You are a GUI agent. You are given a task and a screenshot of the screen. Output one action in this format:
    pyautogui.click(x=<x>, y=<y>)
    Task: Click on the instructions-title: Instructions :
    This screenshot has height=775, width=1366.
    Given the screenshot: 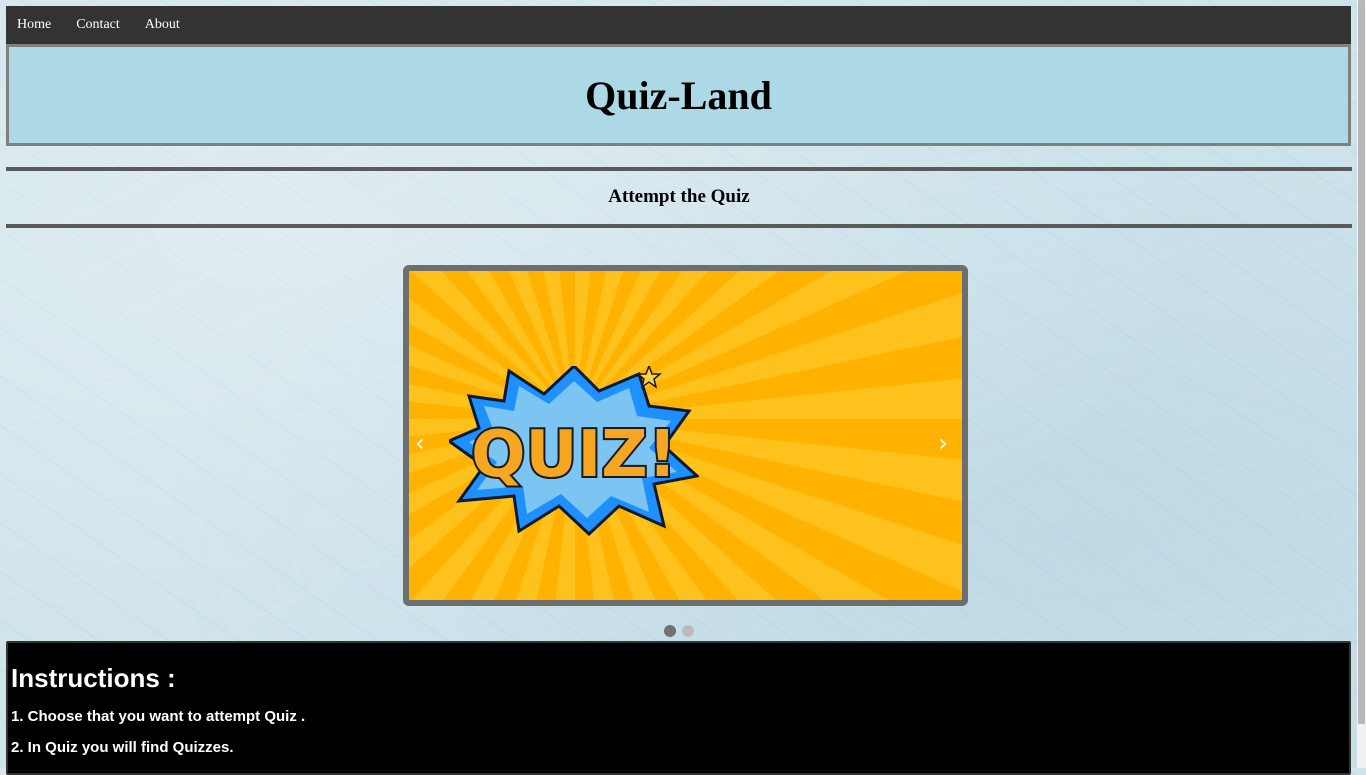 What is the action you would take?
    pyautogui.click(x=93, y=678)
    